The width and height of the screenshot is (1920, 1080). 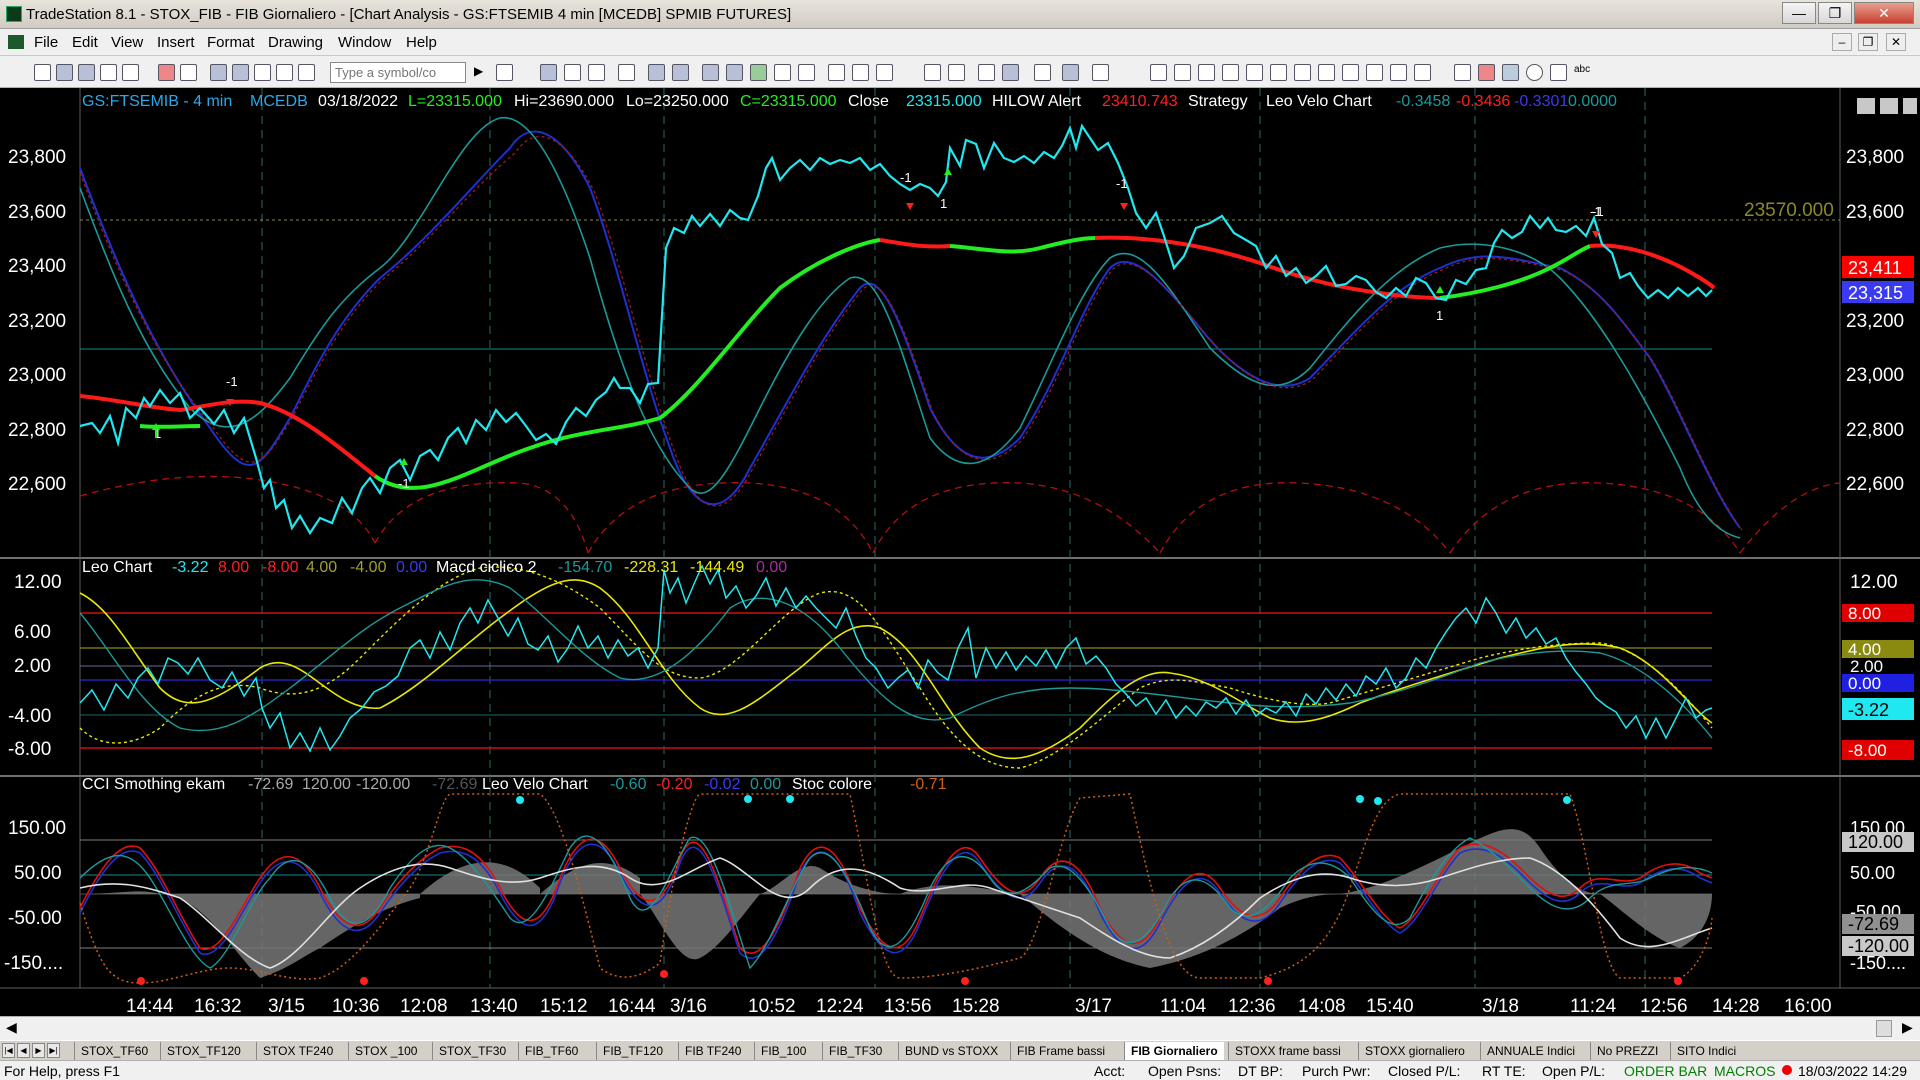 What do you see at coordinates (1868, 42) in the screenshot?
I see `mdi-restore-button: ❐` at bounding box center [1868, 42].